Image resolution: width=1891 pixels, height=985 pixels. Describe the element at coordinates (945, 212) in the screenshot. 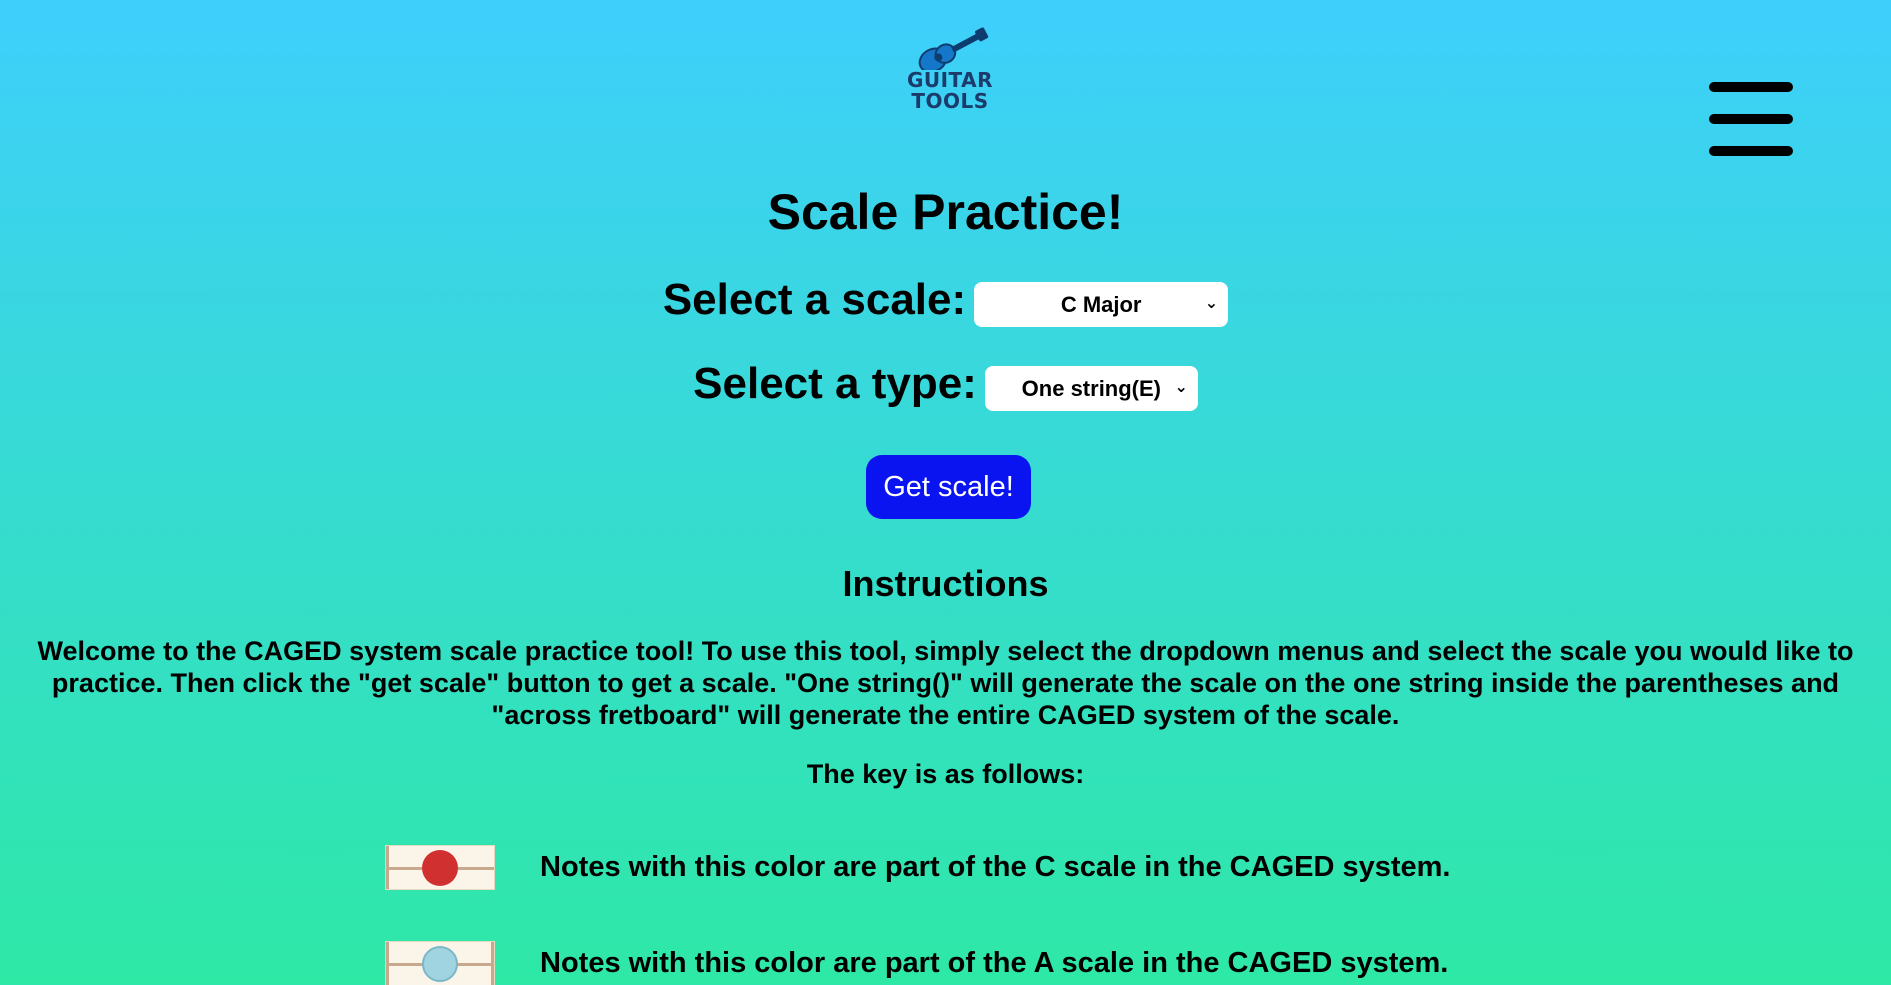

I see `page-title: Scale Practice!` at that location.